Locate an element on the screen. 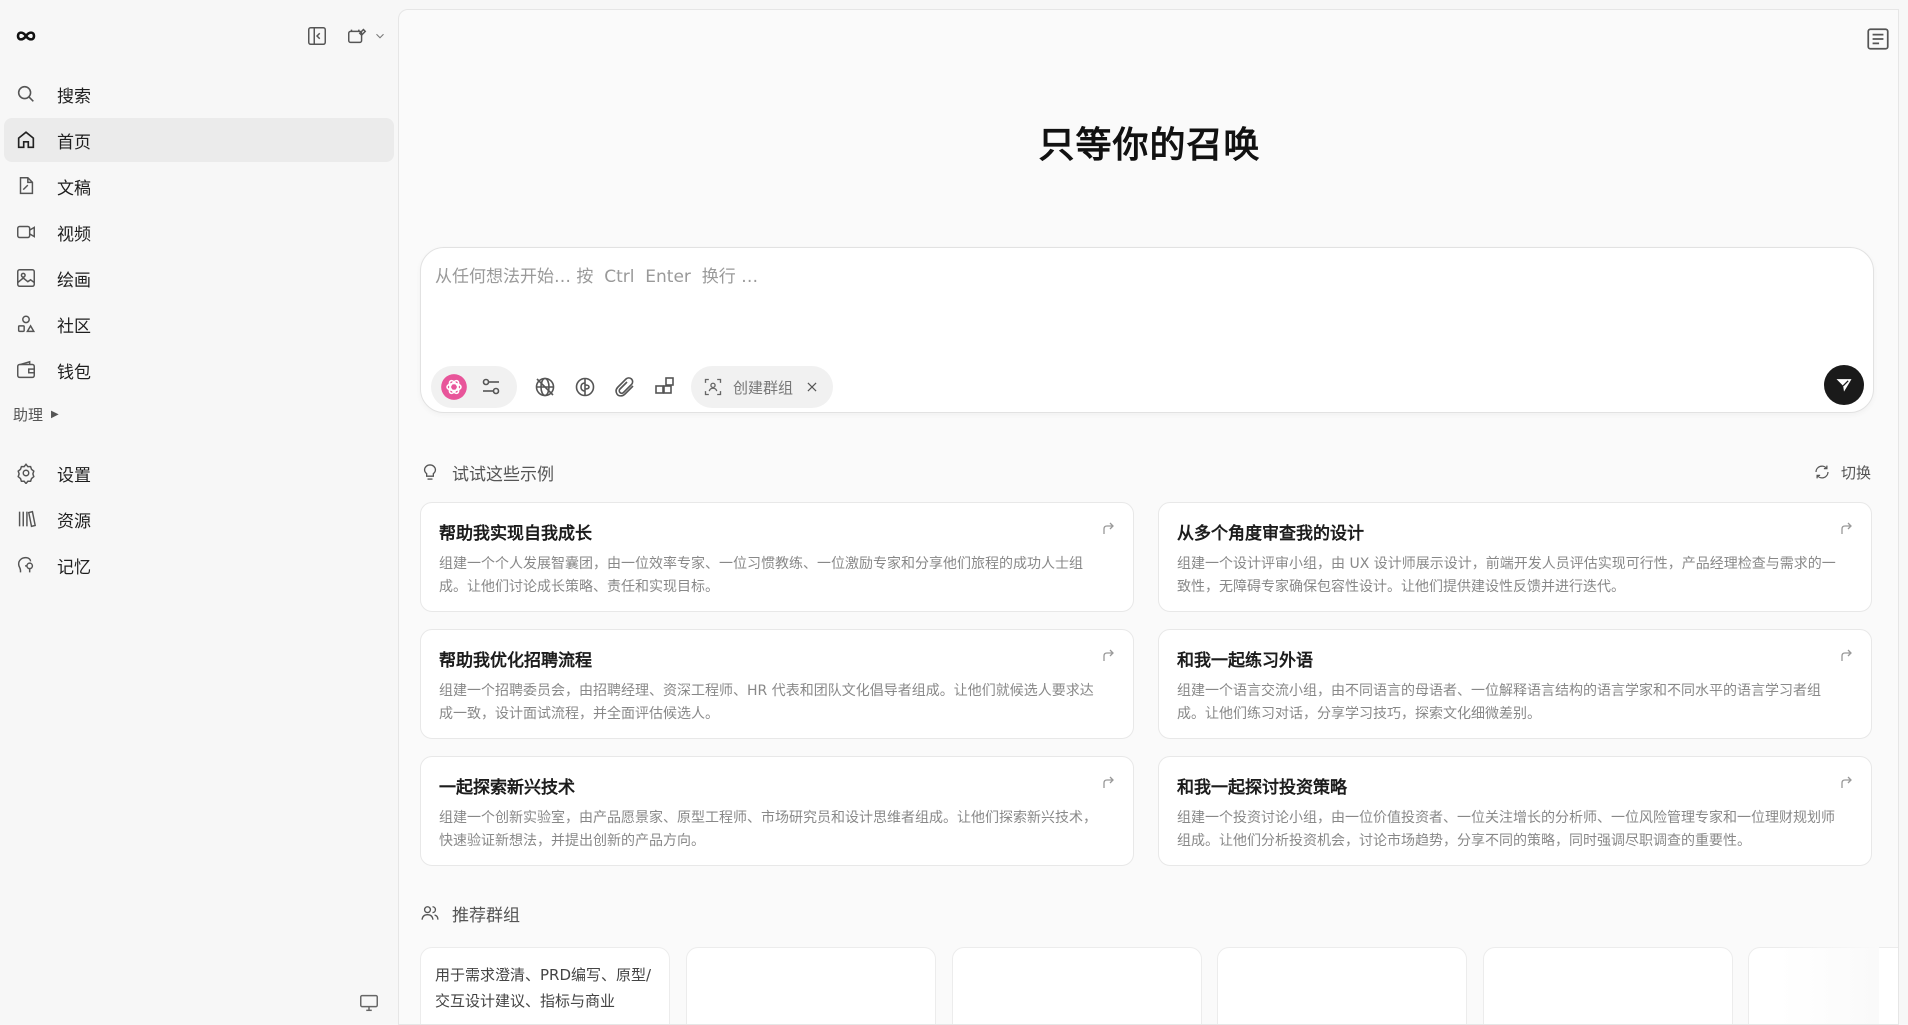 The height and width of the screenshot is (1025, 1908). create-group-chip: 创建群组 is located at coordinates (762, 387).